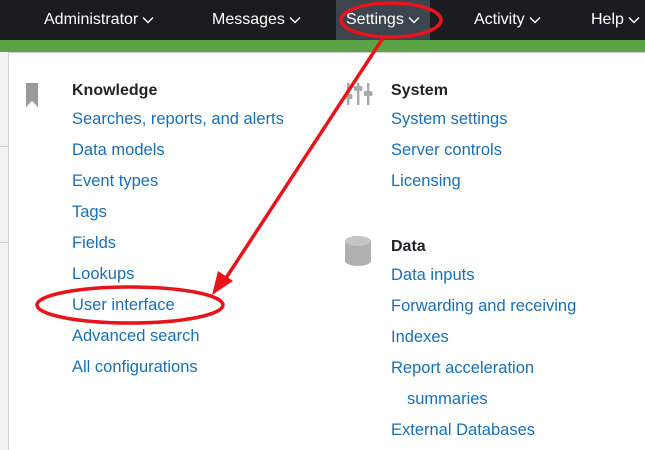 Image resolution: width=645 pixels, height=450 pixels. Describe the element at coordinates (359, 96) in the screenshot. I see `sliders-icon` at that location.